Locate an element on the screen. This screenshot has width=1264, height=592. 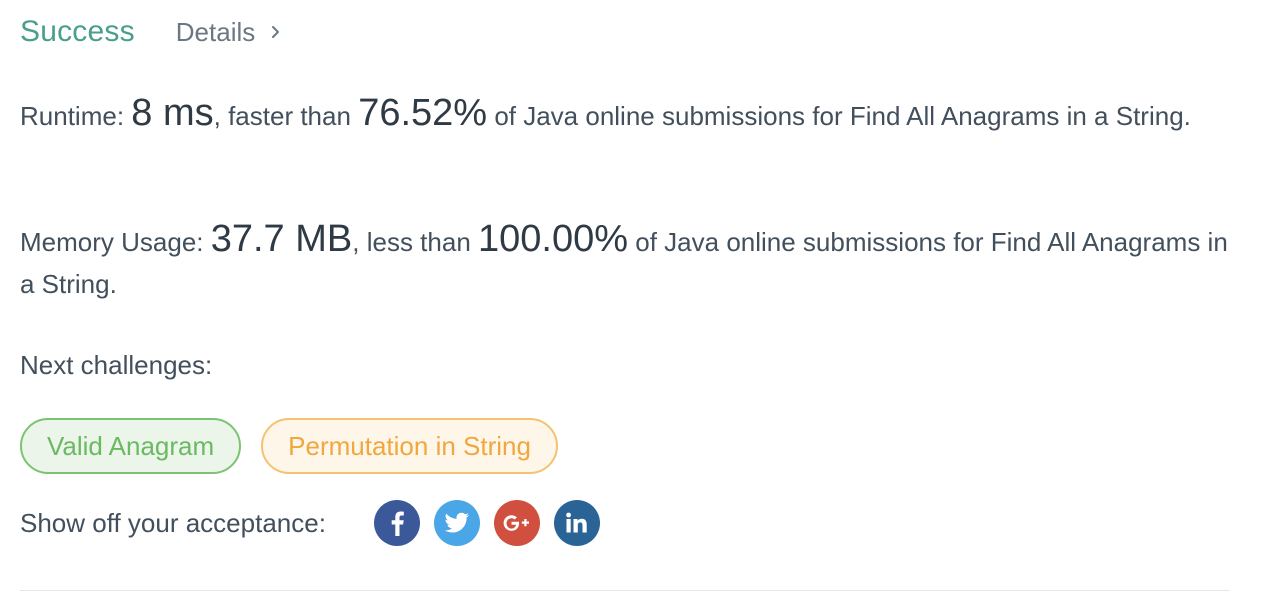
runtime-label: Runtime: is located at coordinates (72, 116).